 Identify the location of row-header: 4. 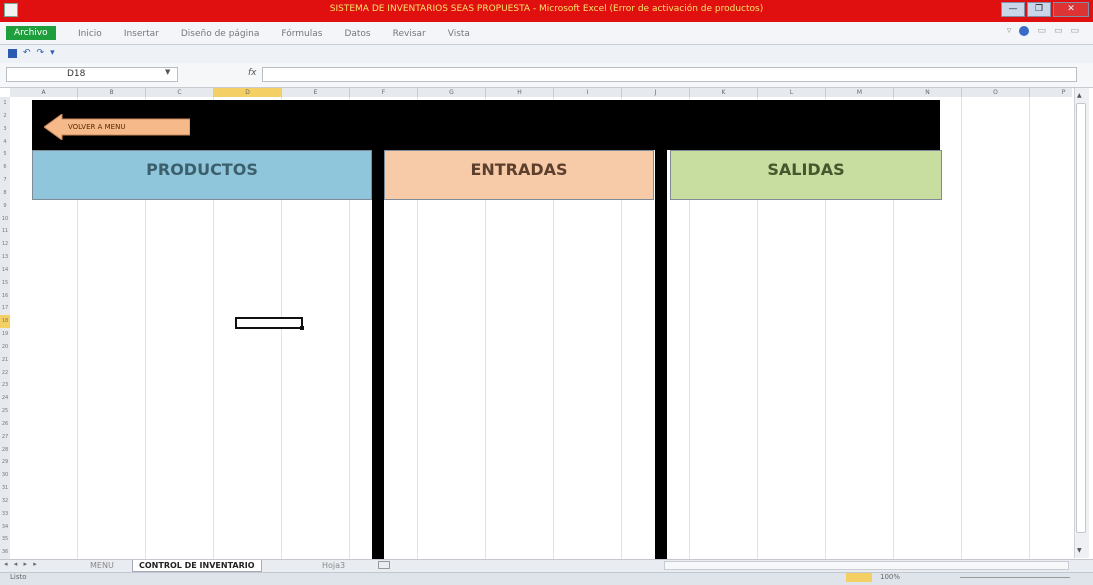
(5, 142).